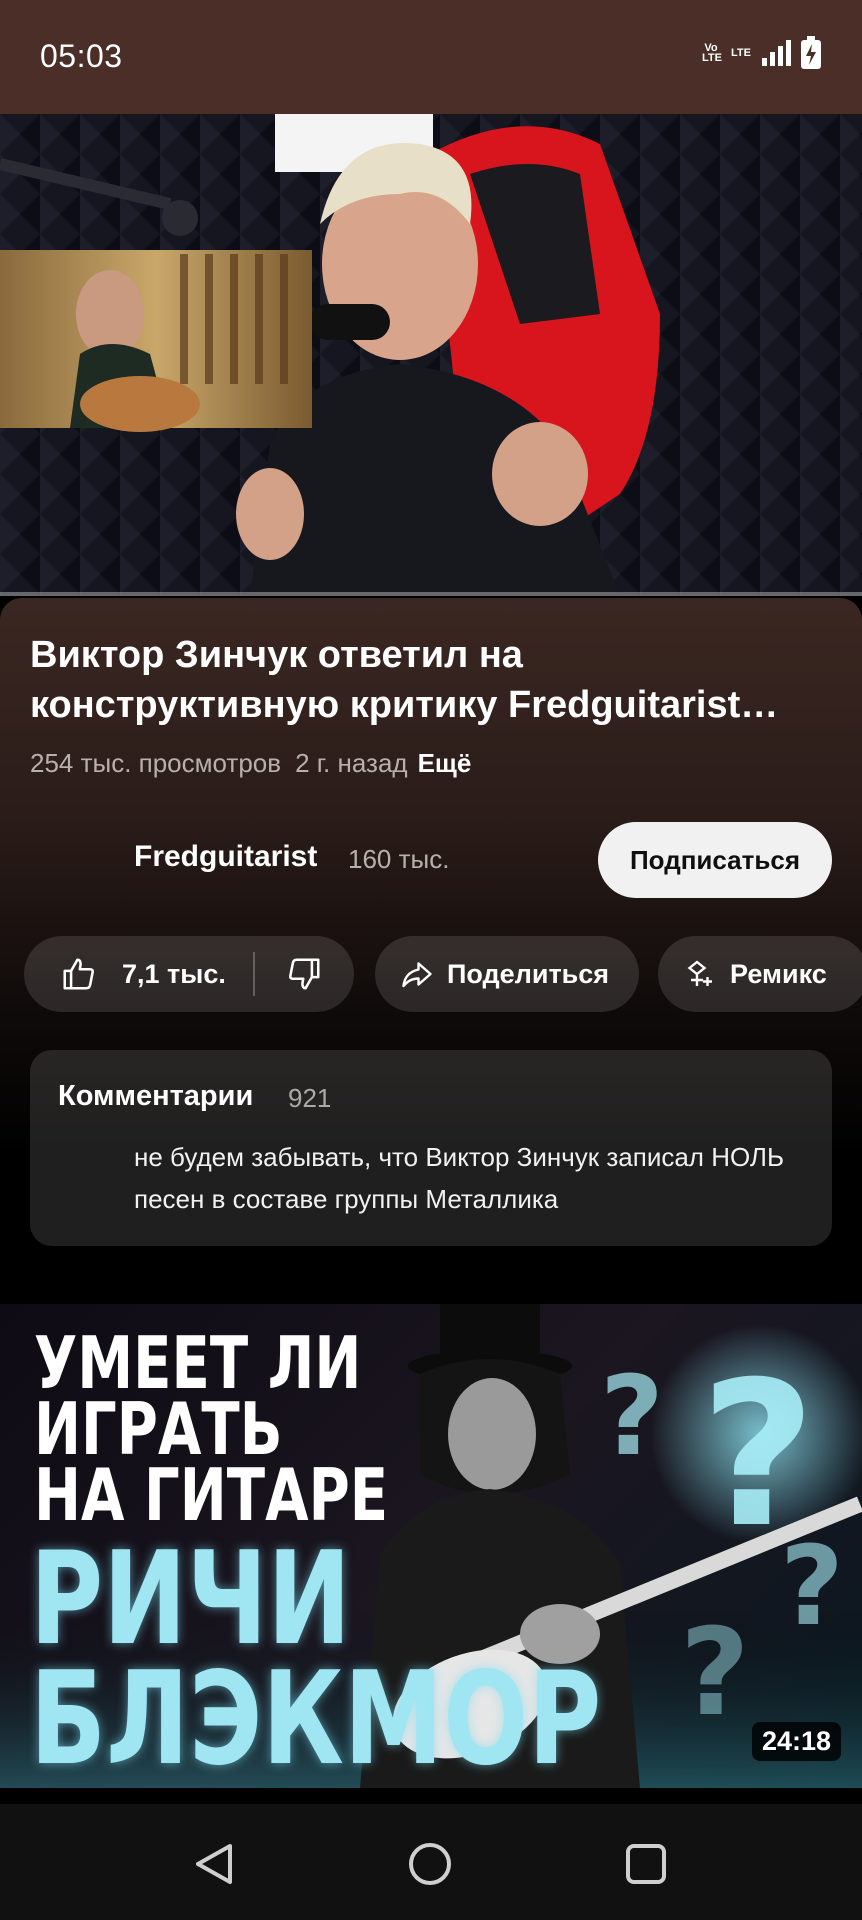 The image size is (862, 1920). I want to click on share-button: Поделиться, so click(507, 974).